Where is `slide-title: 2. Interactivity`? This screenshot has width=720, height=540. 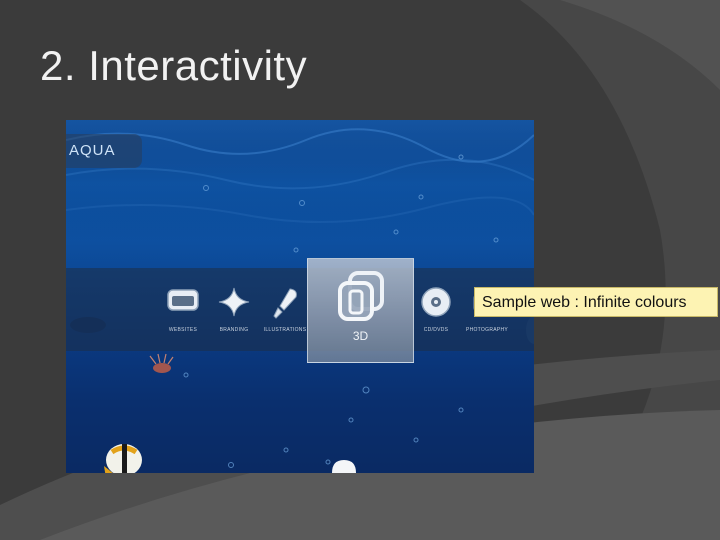
slide-title: 2. Interactivity is located at coordinates (174, 65).